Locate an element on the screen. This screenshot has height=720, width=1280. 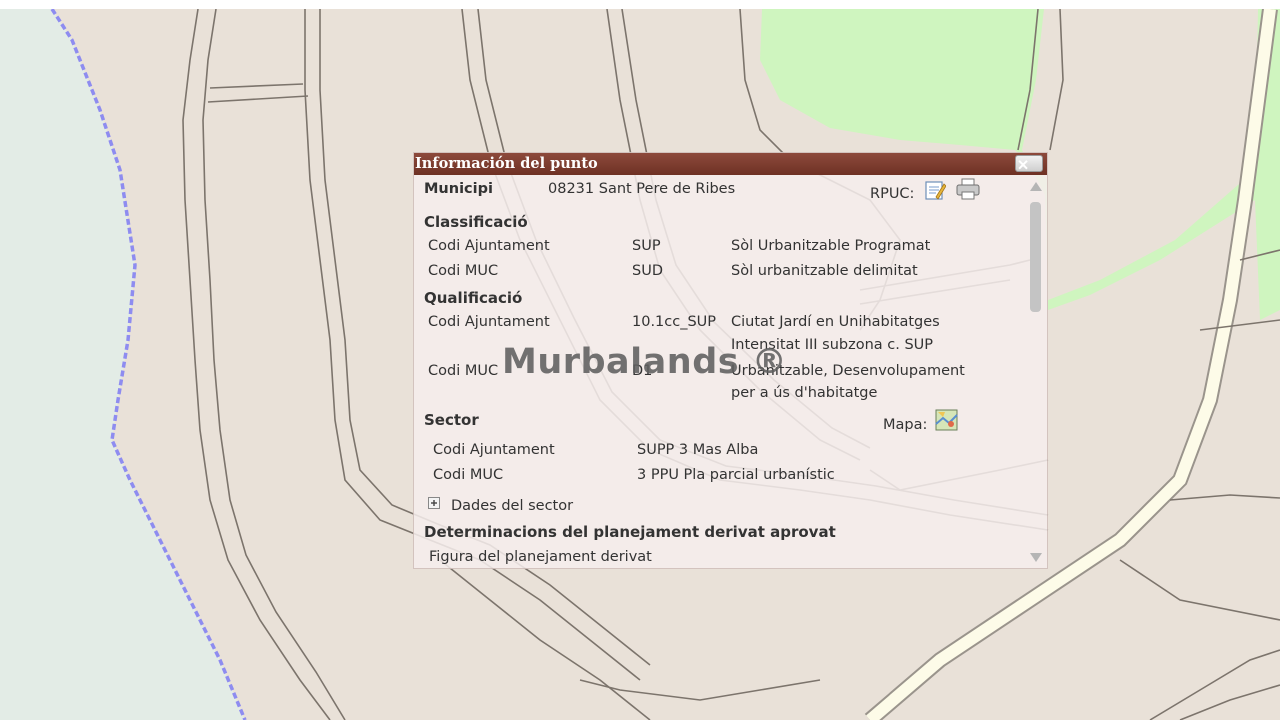
scrollbar-thumb is located at coordinates (1035, 257).